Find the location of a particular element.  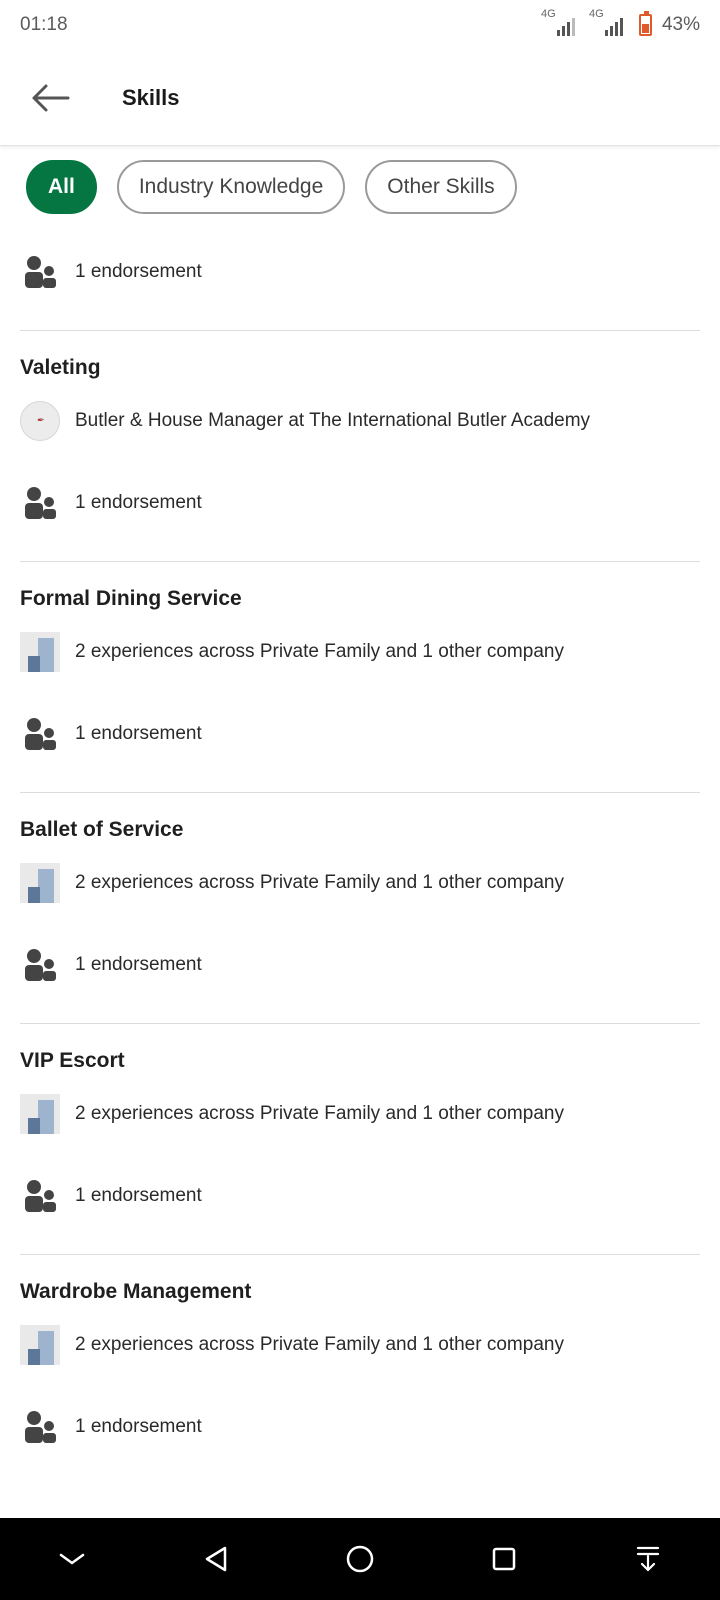

company-logo: ✒ is located at coordinates (40, 421).